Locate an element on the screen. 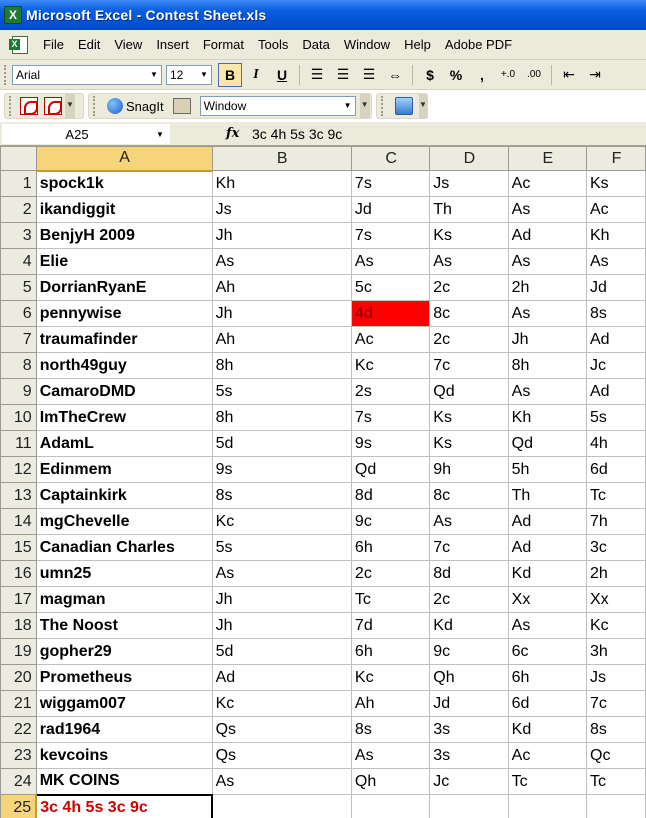  cell-a24: MK COINS is located at coordinates (124, 781).